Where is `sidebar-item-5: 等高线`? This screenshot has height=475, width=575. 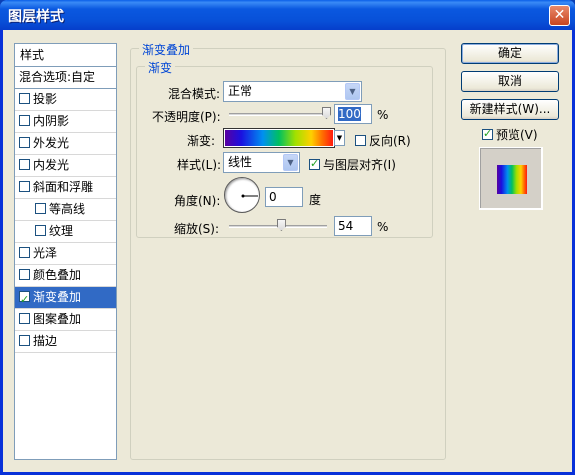
sidebar-item-5: 等高线 is located at coordinates (65, 210).